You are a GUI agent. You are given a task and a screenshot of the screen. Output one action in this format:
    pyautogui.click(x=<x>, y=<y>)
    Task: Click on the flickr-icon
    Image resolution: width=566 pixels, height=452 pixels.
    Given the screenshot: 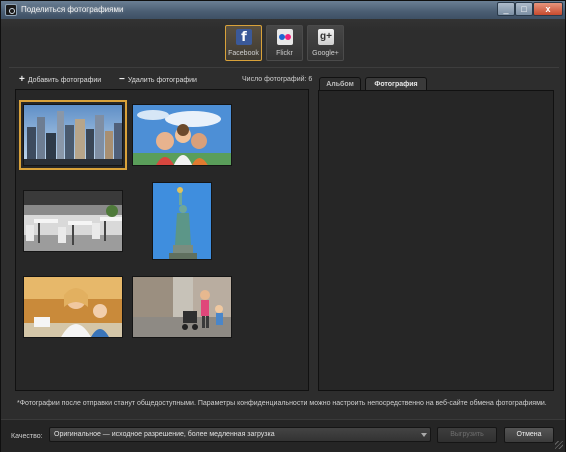 What is the action you would take?
    pyautogui.click(x=285, y=37)
    